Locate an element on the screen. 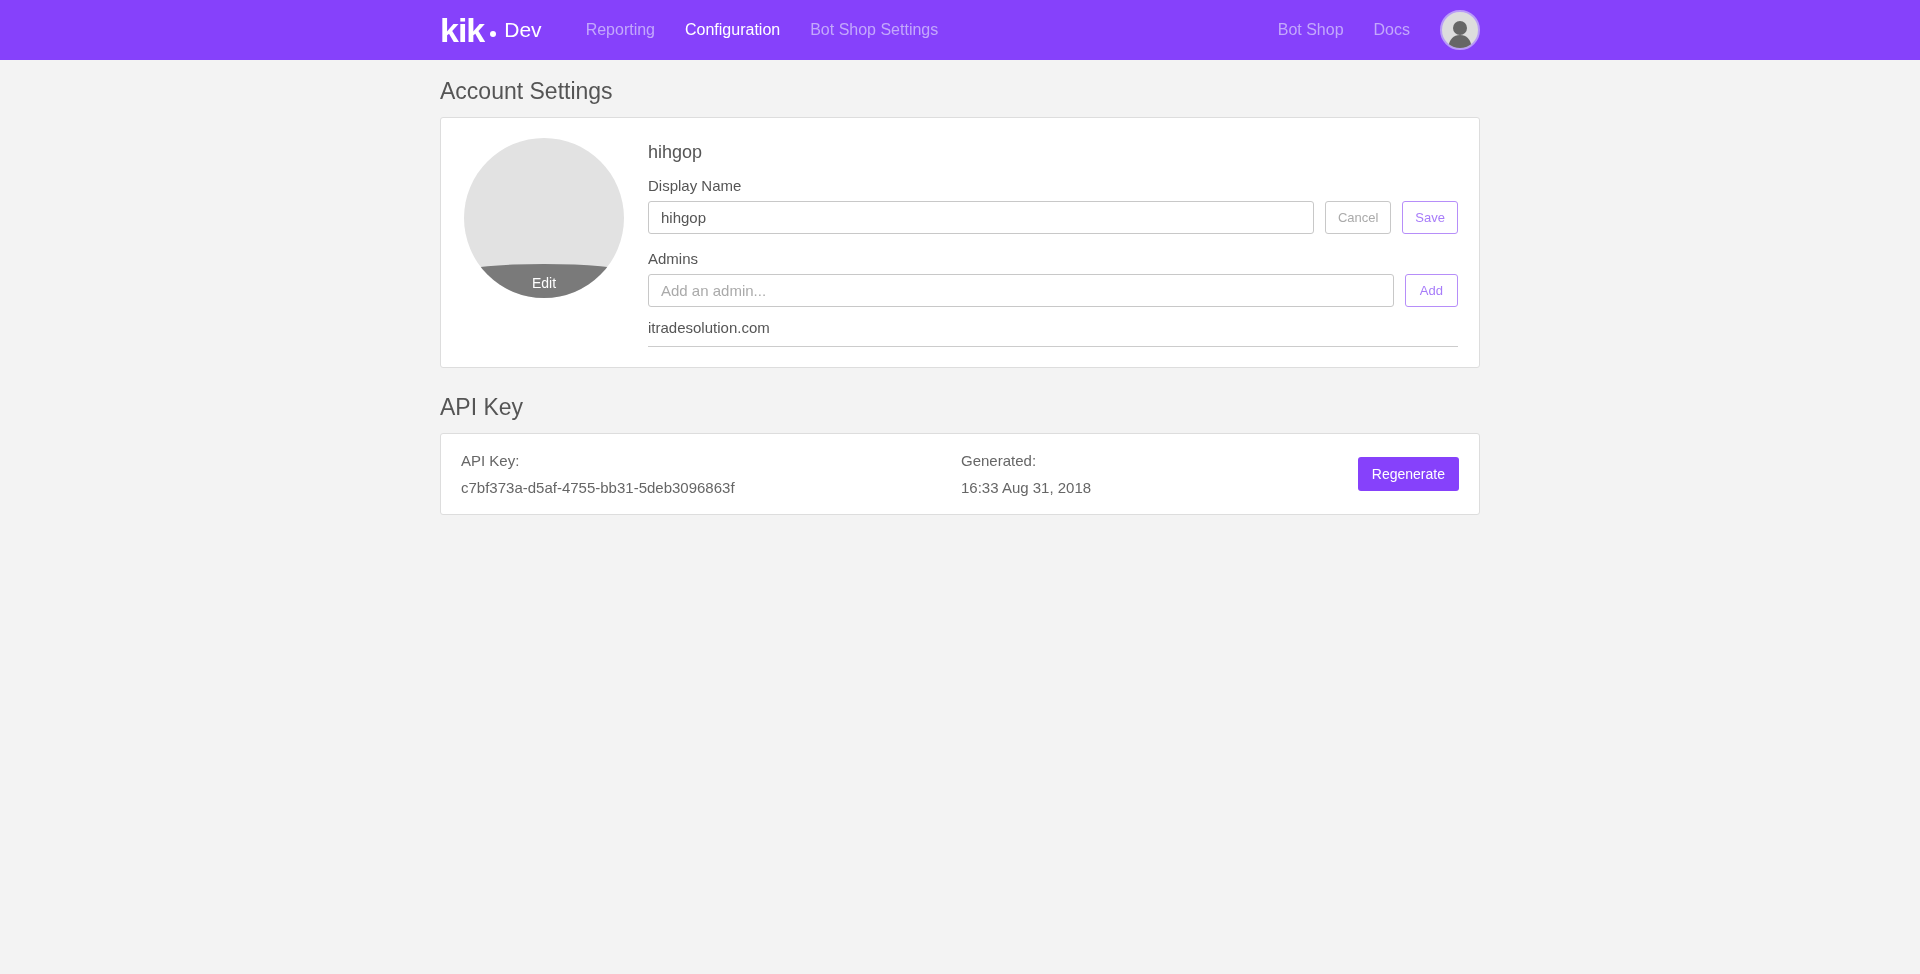 The image size is (1920, 974). nav-link: Bot Shop is located at coordinates (1310, 30).